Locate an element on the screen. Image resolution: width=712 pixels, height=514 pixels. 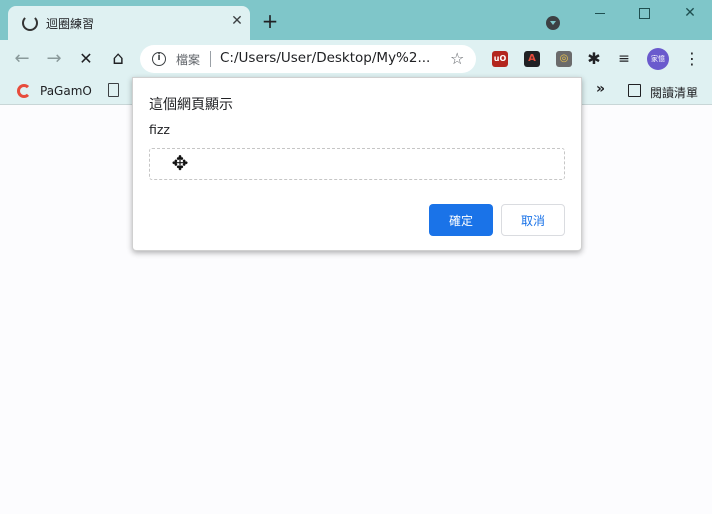
tab-close-icon: ✕ is located at coordinates (237, 21).